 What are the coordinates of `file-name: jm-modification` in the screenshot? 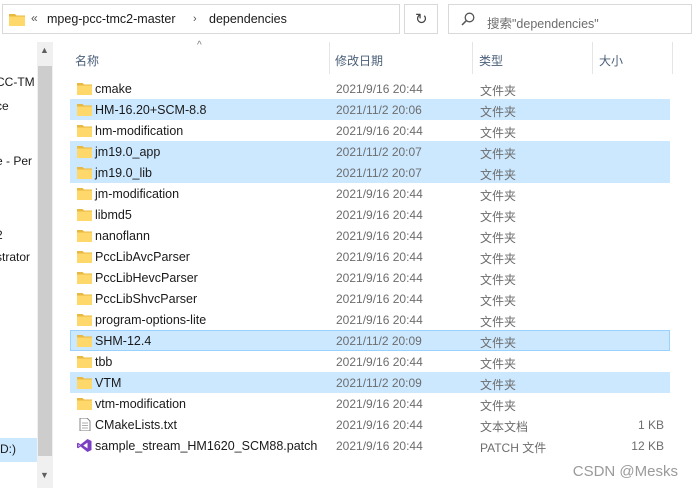 It's located at (137, 194).